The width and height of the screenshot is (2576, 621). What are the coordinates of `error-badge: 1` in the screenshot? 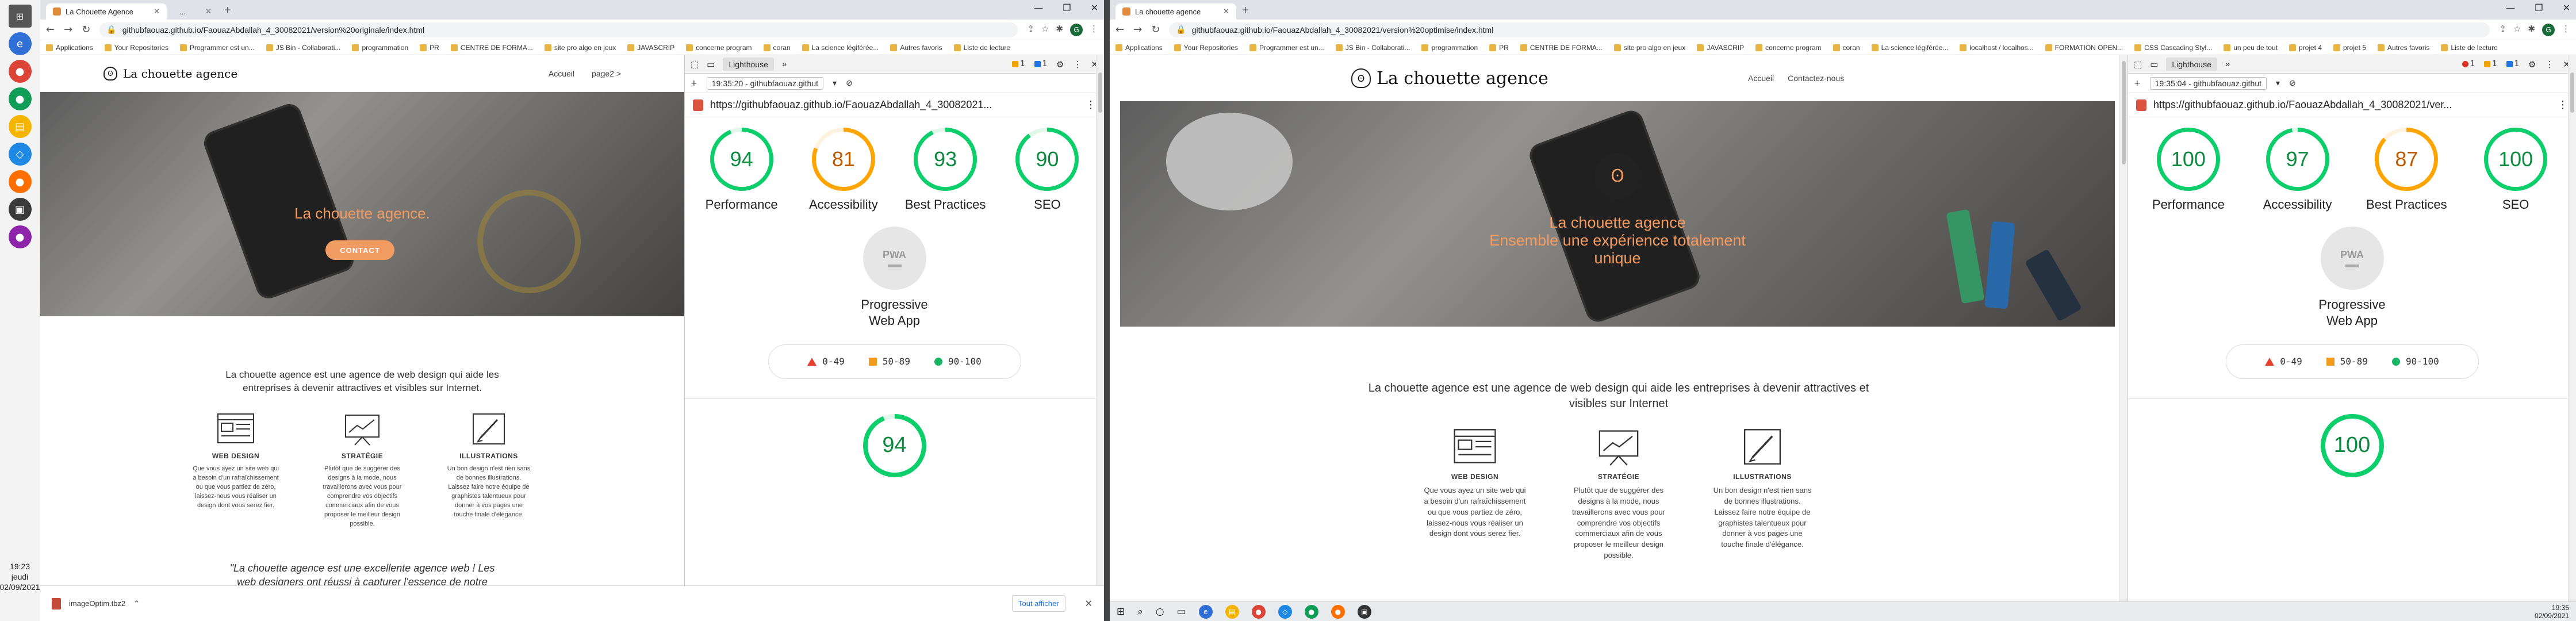 It's located at (2468, 64).